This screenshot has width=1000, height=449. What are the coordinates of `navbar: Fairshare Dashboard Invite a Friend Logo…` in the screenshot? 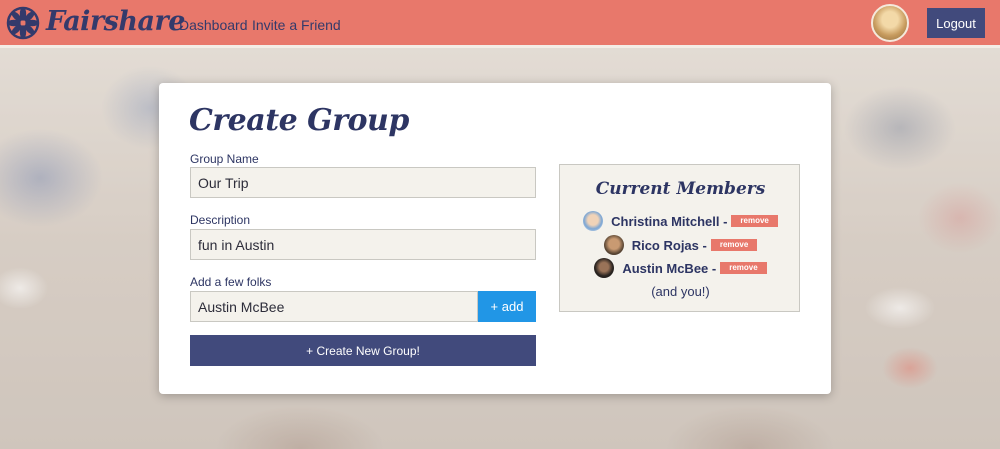 It's located at (500, 24).